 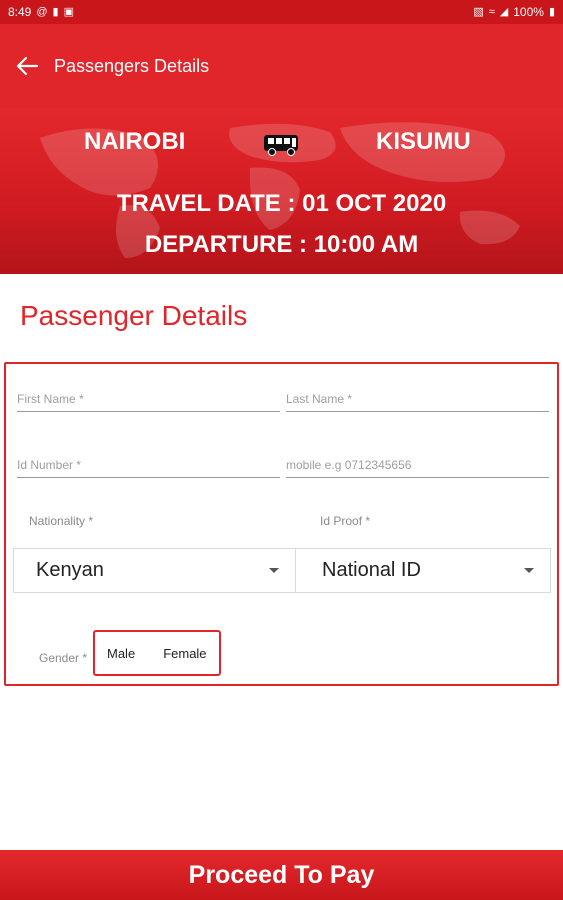 I want to click on at-sign-icon: @, so click(x=42, y=11).